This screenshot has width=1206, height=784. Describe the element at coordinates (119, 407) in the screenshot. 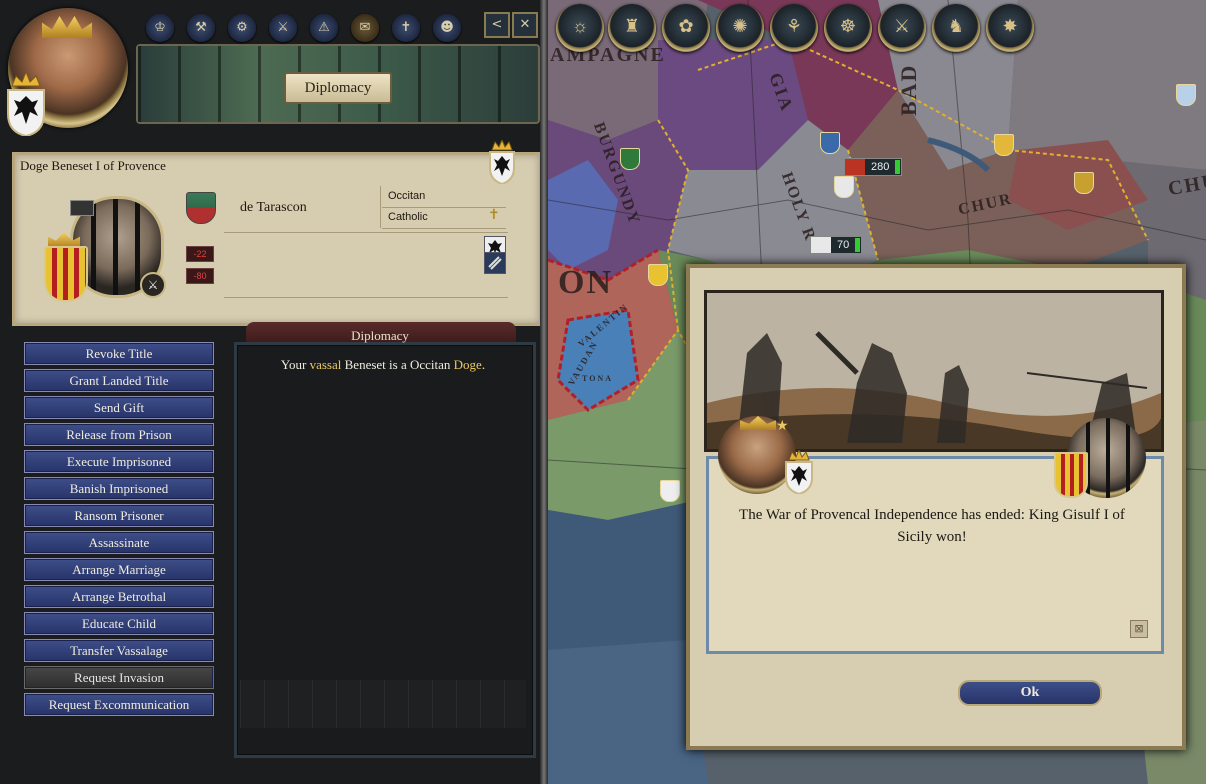

I see `send-gift-button: Send Gift` at that location.